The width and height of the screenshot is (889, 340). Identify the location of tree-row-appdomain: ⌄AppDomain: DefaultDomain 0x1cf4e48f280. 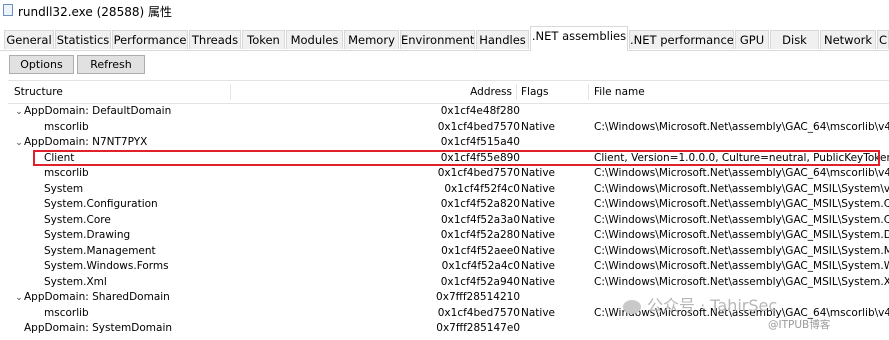
(448, 112).